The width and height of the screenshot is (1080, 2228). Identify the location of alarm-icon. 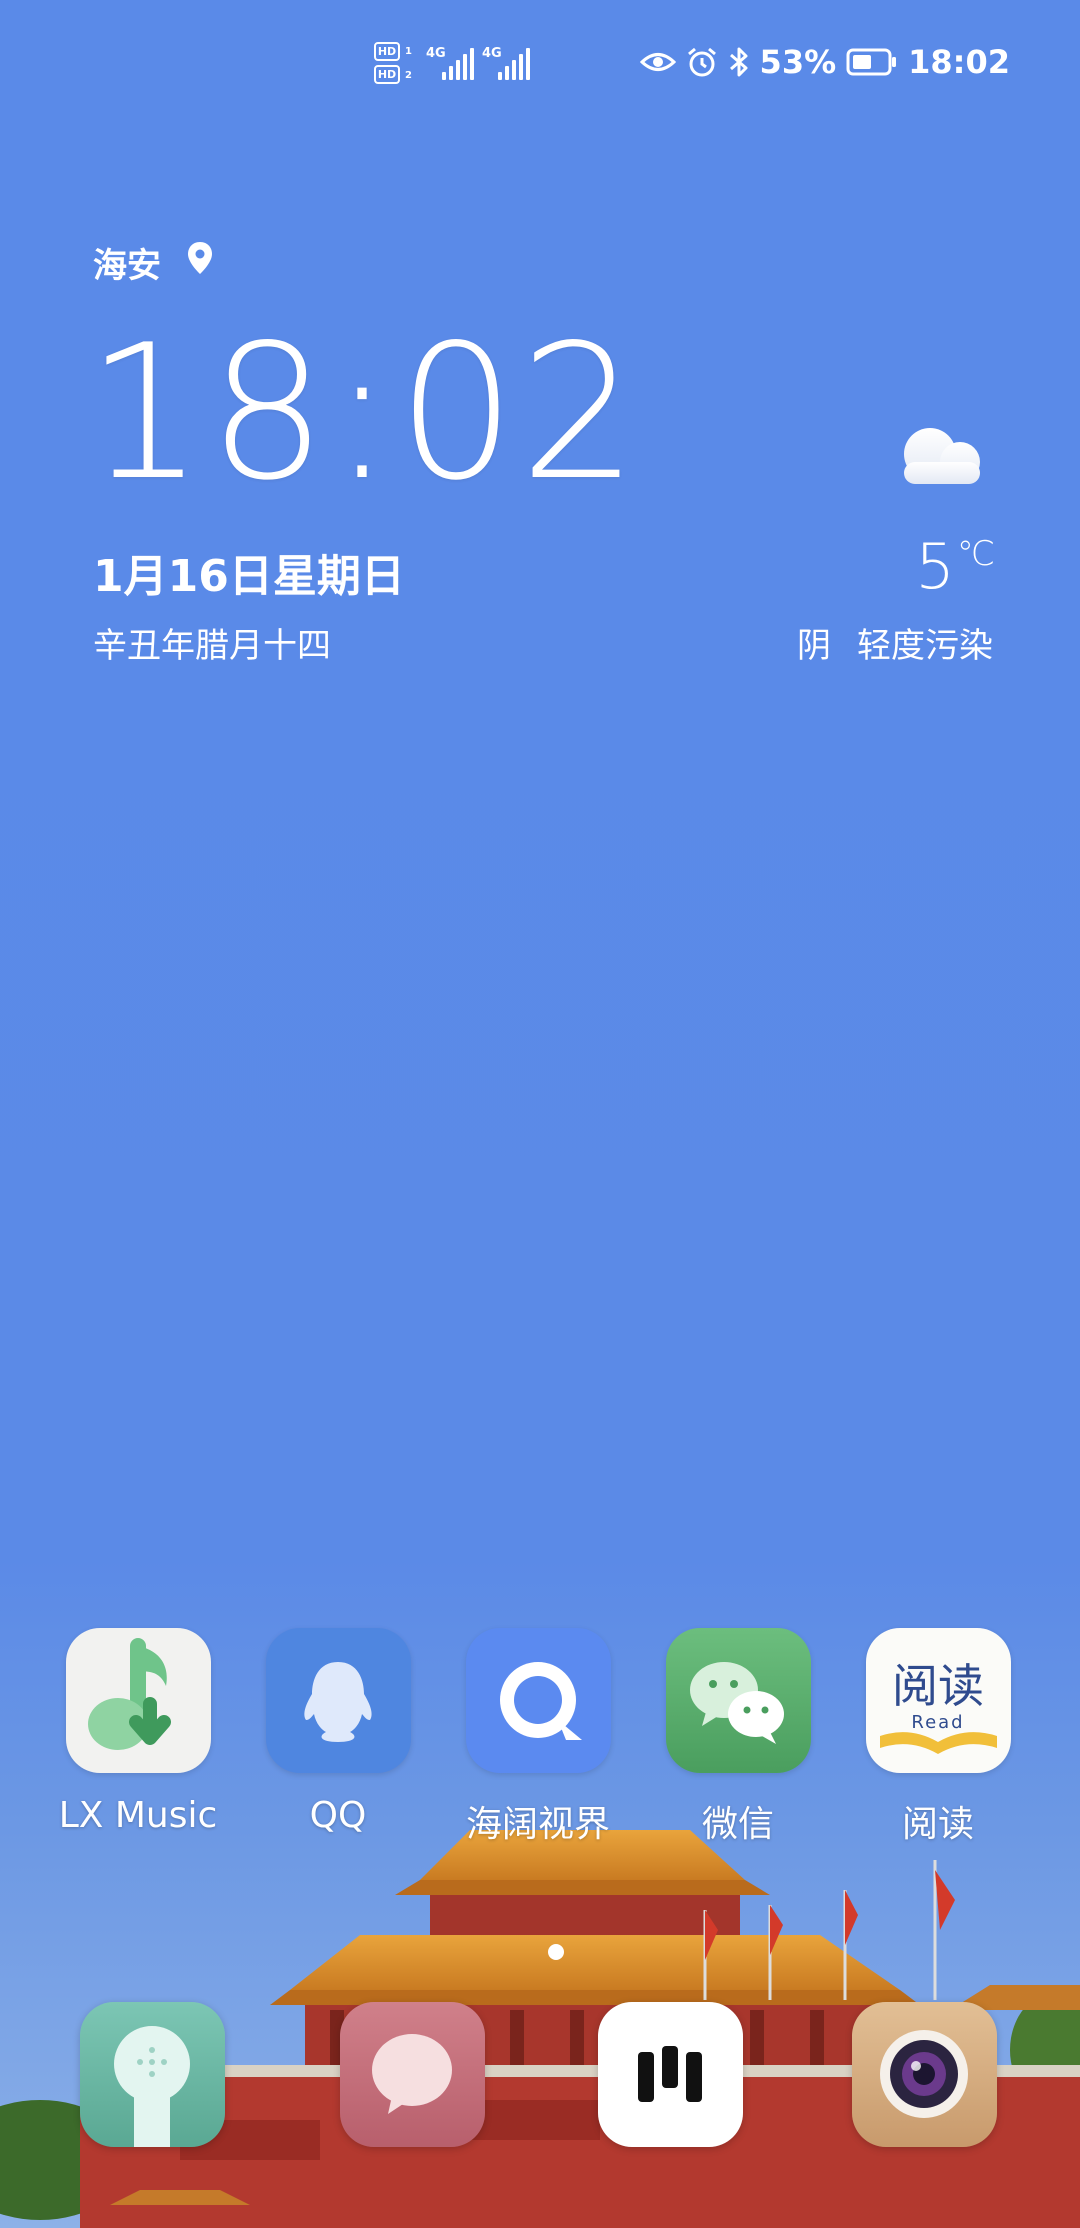
(702, 62).